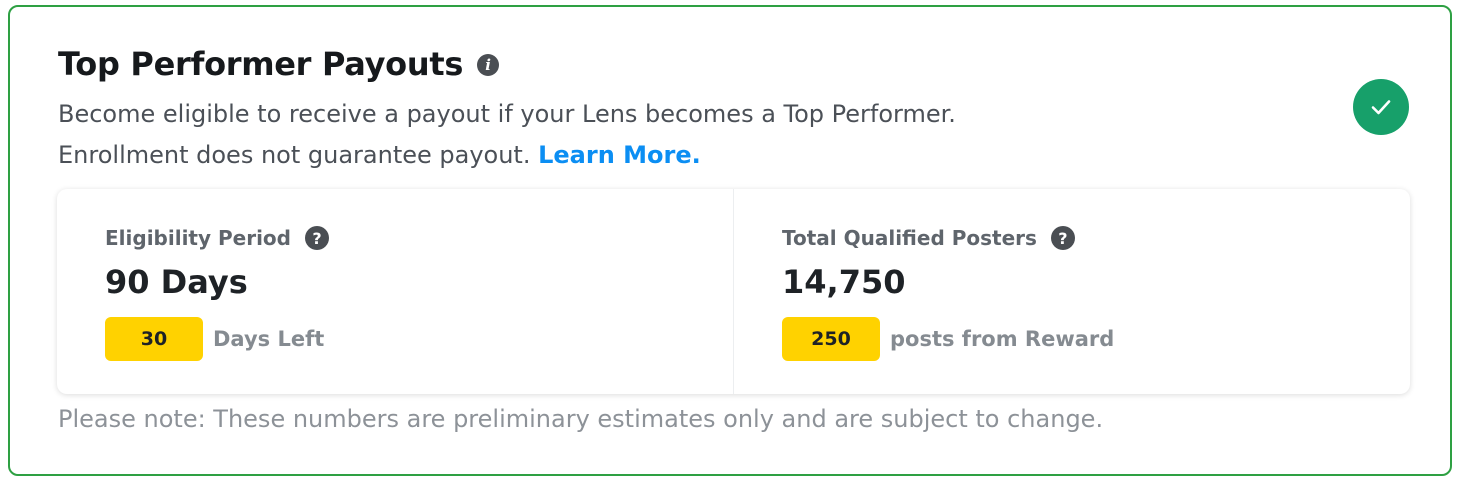 Image resolution: width=1464 pixels, height=492 pixels. I want to click on stat-sub: 30 Days Left, so click(214, 339).